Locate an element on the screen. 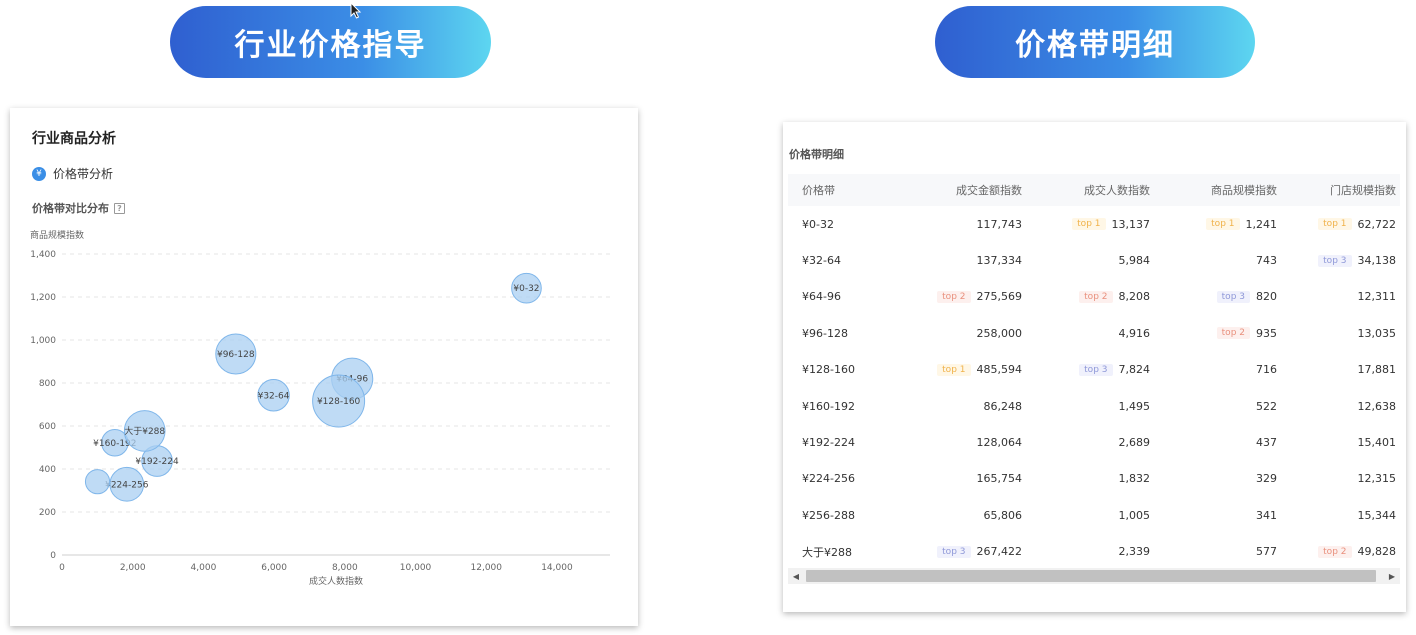 This screenshot has width=1416, height=635. industry-price-guide-banner: 行业价格指导 is located at coordinates (330, 42).